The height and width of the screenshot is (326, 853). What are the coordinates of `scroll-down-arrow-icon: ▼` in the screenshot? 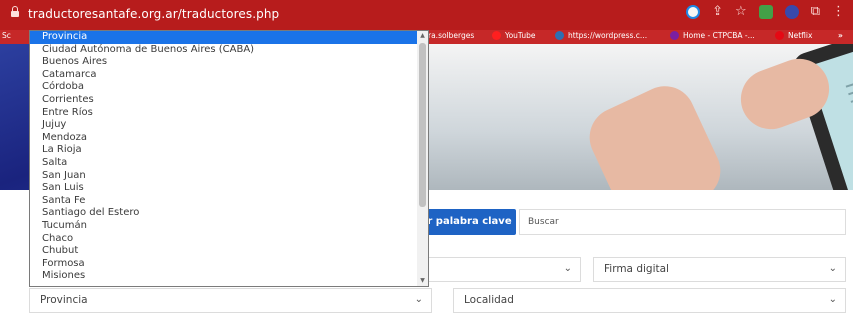 It's located at (422, 281).